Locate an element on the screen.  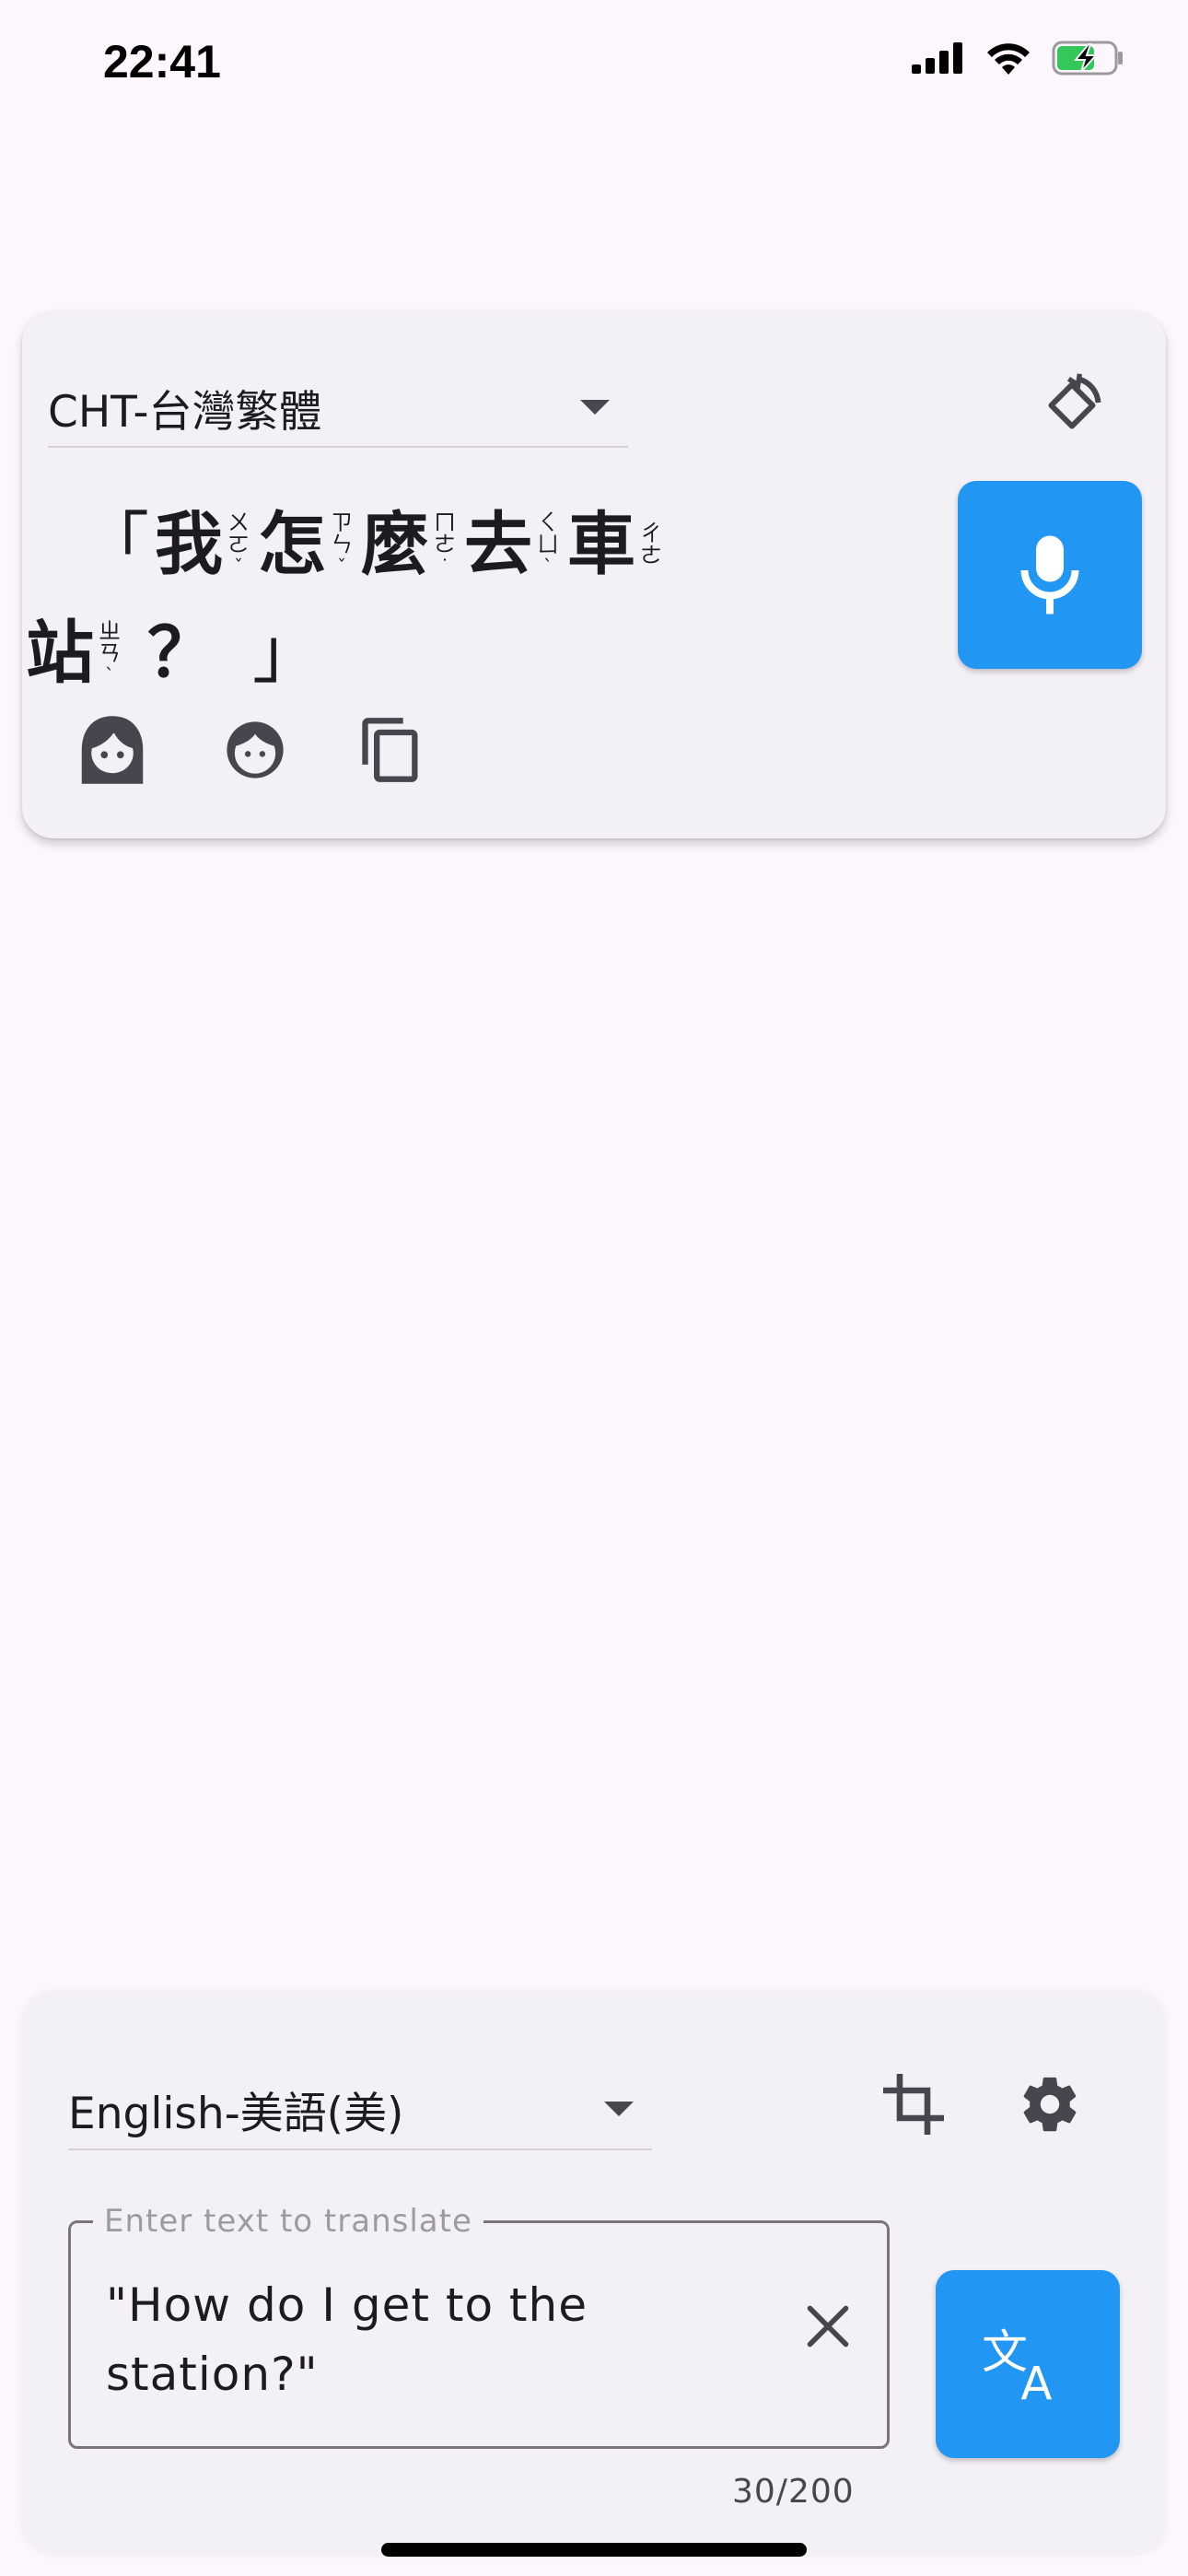
phrase-line-2: 站 ㄓㄢ ˋ ？ 」 is located at coordinates (366, 633).